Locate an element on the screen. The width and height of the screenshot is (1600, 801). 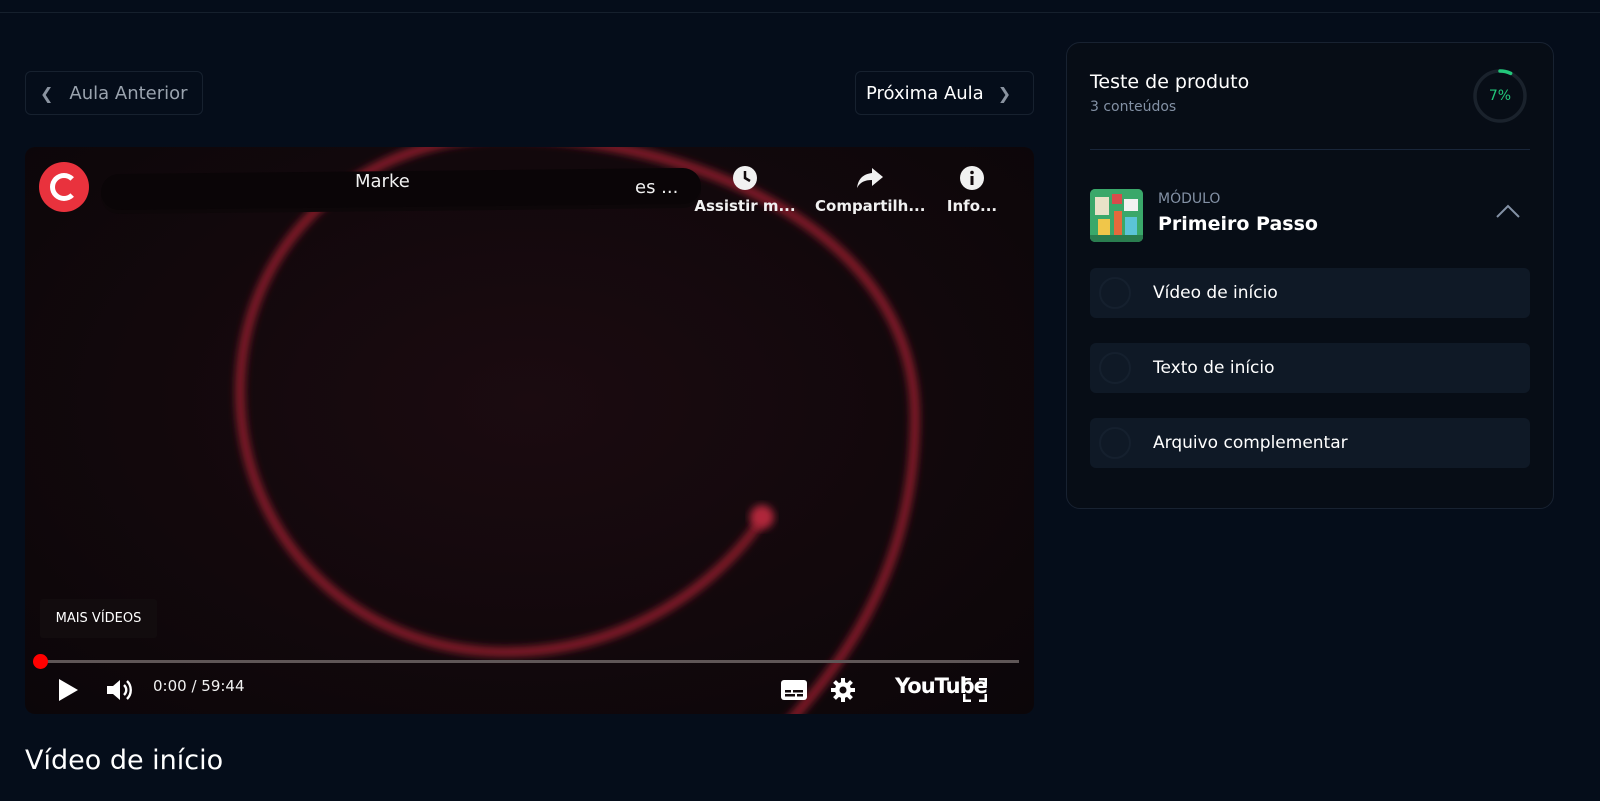
captions-icon is located at coordinates (794, 690).